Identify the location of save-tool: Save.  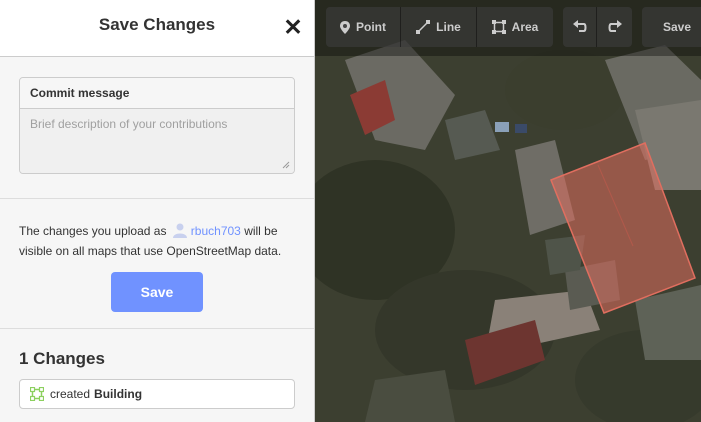
(671, 27).